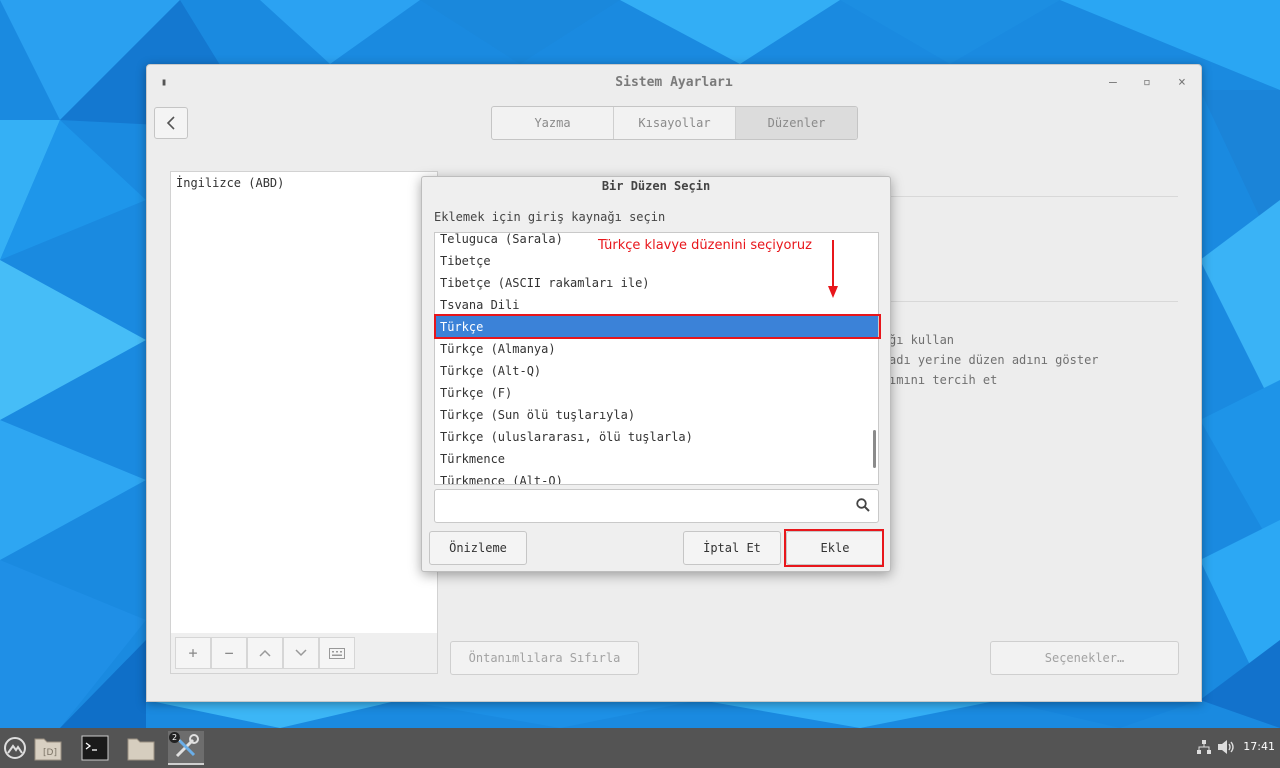 Image resolution: width=1280 pixels, height=768 pixels. I want to click on search-icon, so click(863, 505).